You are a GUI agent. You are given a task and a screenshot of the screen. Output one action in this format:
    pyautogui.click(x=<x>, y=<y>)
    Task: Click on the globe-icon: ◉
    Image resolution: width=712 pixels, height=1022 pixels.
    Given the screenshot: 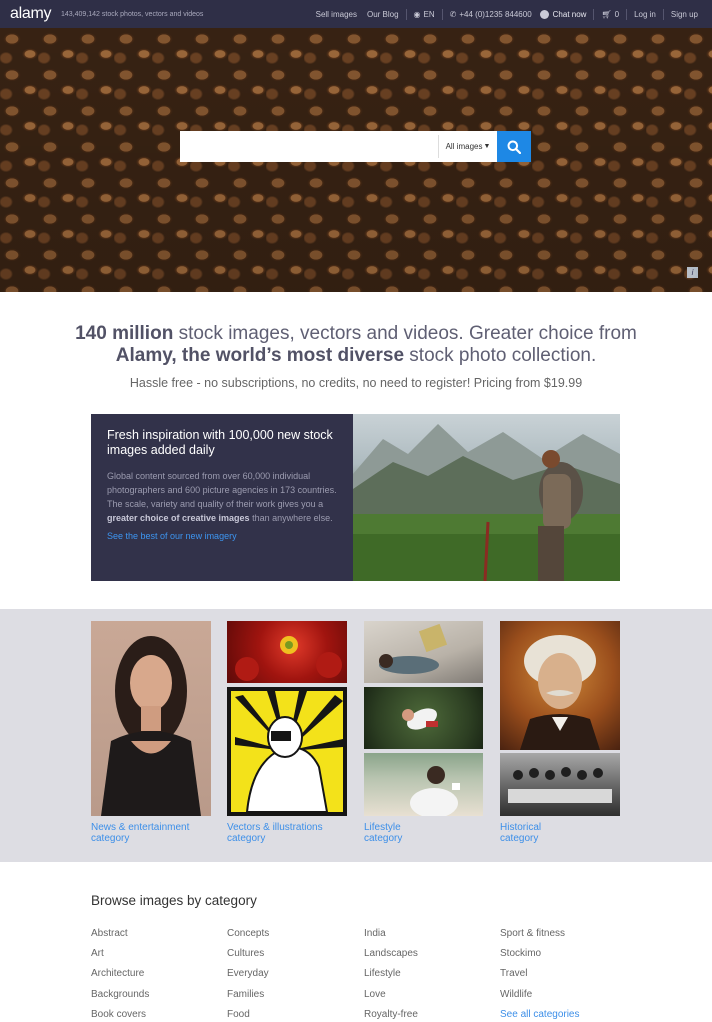 What is the action you would take?
    pyautogui.click(x=417, y=14)
    